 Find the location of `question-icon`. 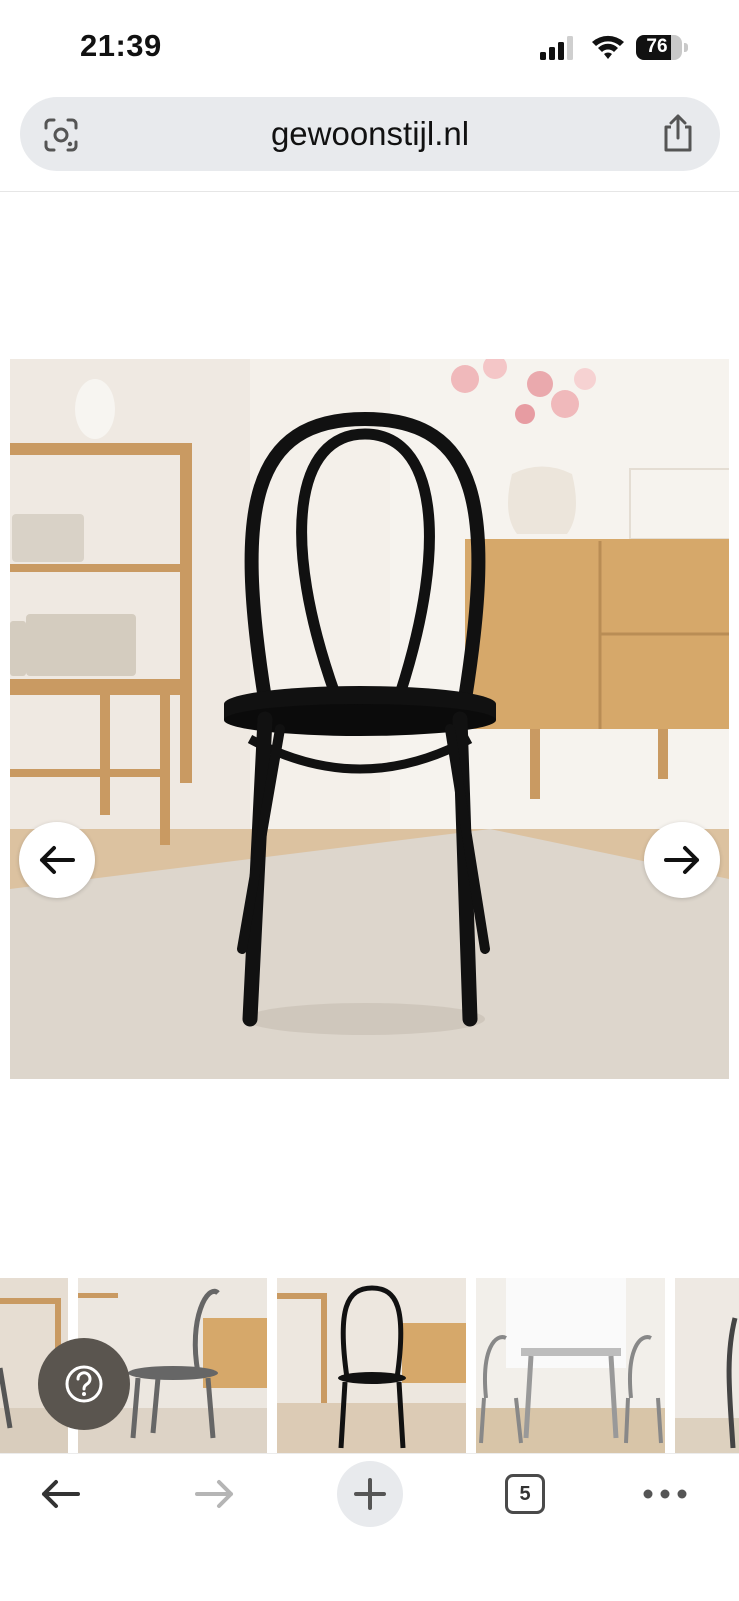

question-icon is located at coordinates (84, 1384).